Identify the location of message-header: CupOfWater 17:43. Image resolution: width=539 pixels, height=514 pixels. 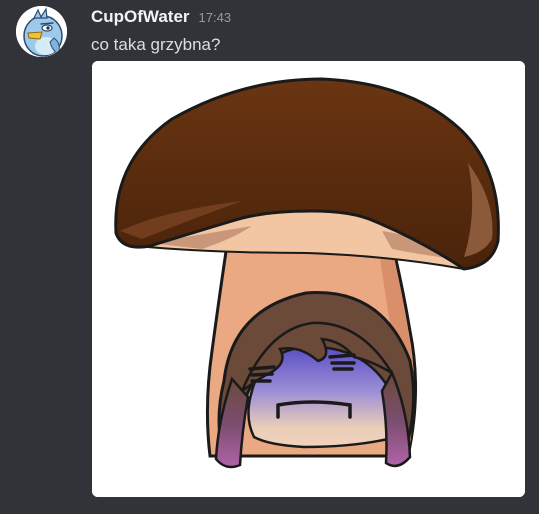
(161, 18).